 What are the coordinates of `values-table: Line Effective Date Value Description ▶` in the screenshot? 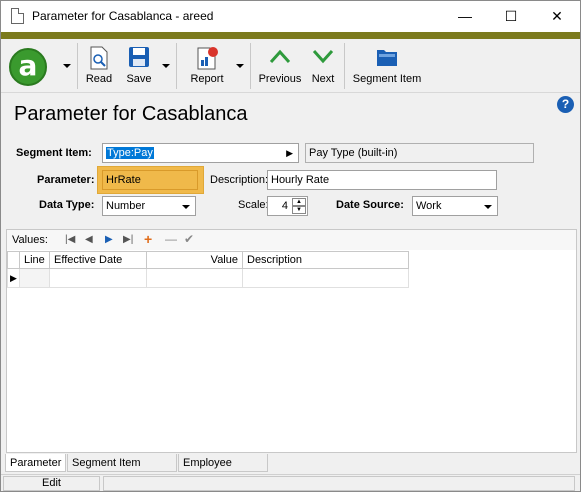 It's located at (208, 269).